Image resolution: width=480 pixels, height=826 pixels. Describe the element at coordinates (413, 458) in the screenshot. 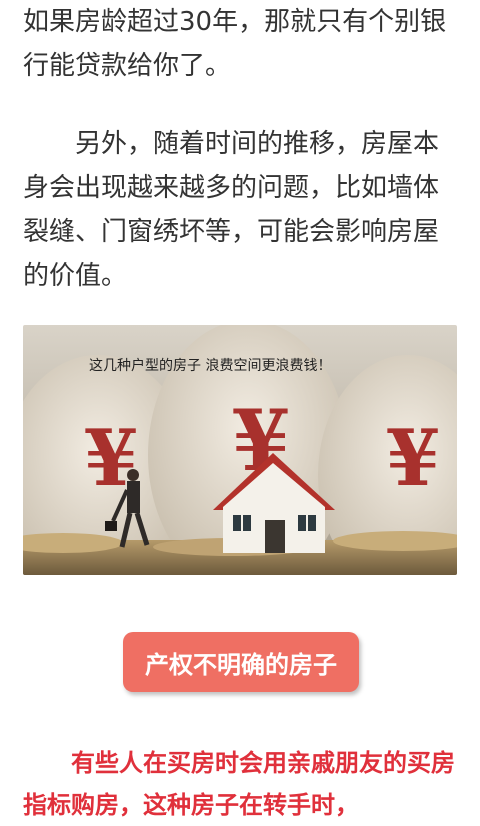

I see `yuan-symbol-right: ¥` at that location.